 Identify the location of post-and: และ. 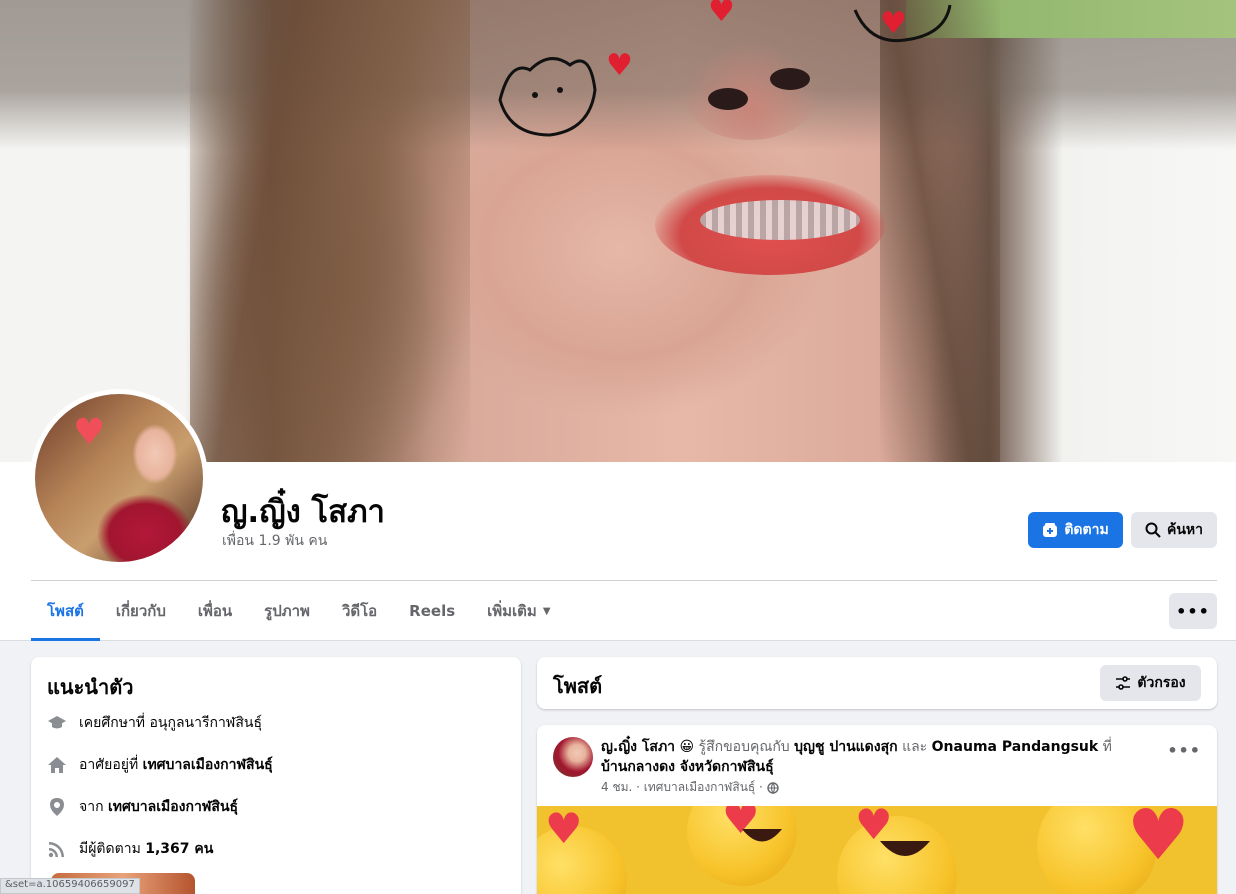
(914, 747).